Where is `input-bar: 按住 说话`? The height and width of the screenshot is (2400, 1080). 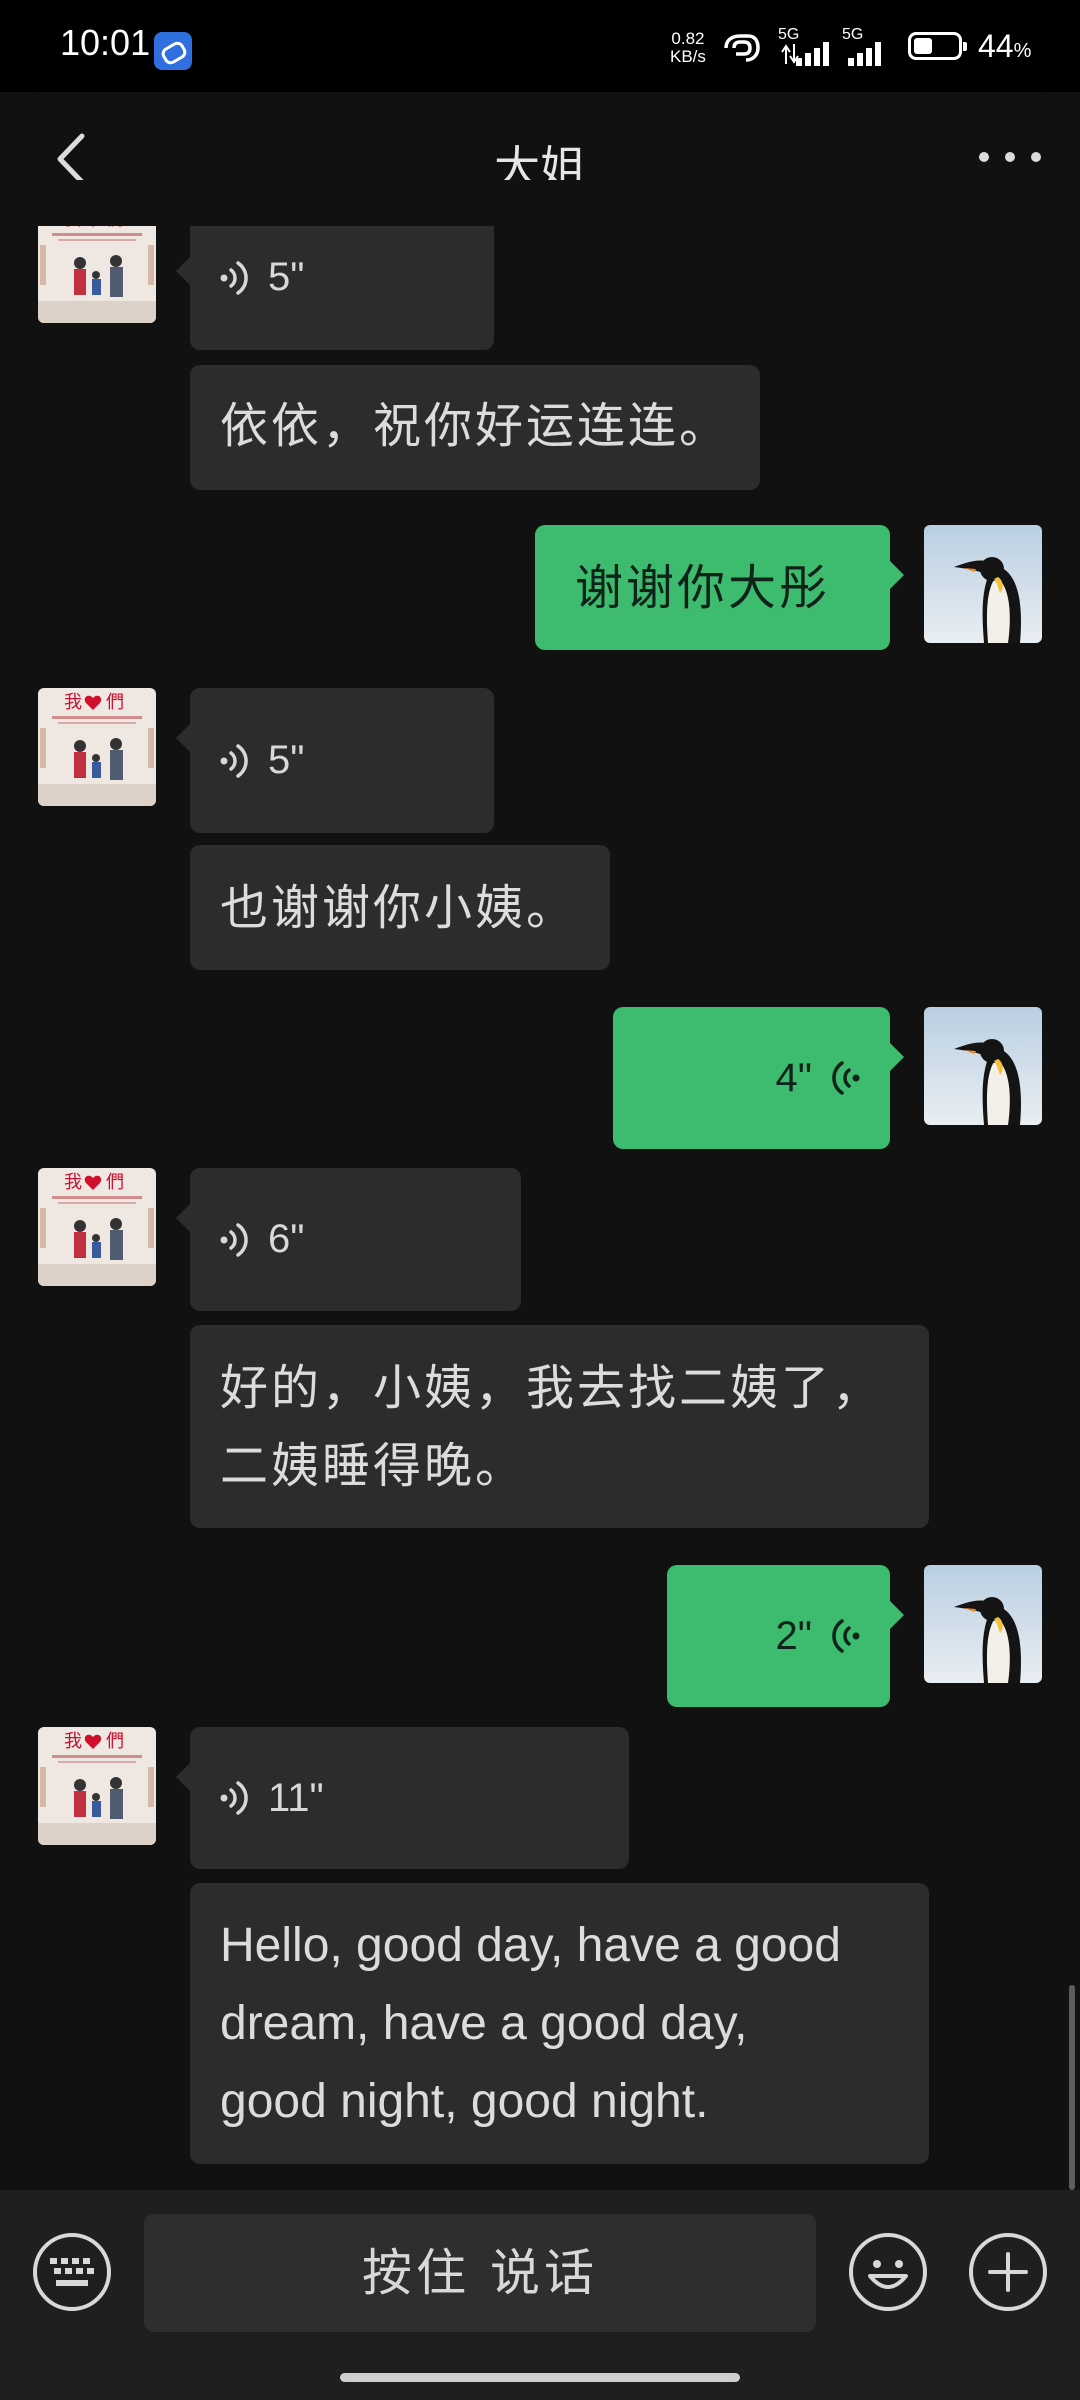
input-bar: 按住 说话 is located at coordinates (540, 2295).